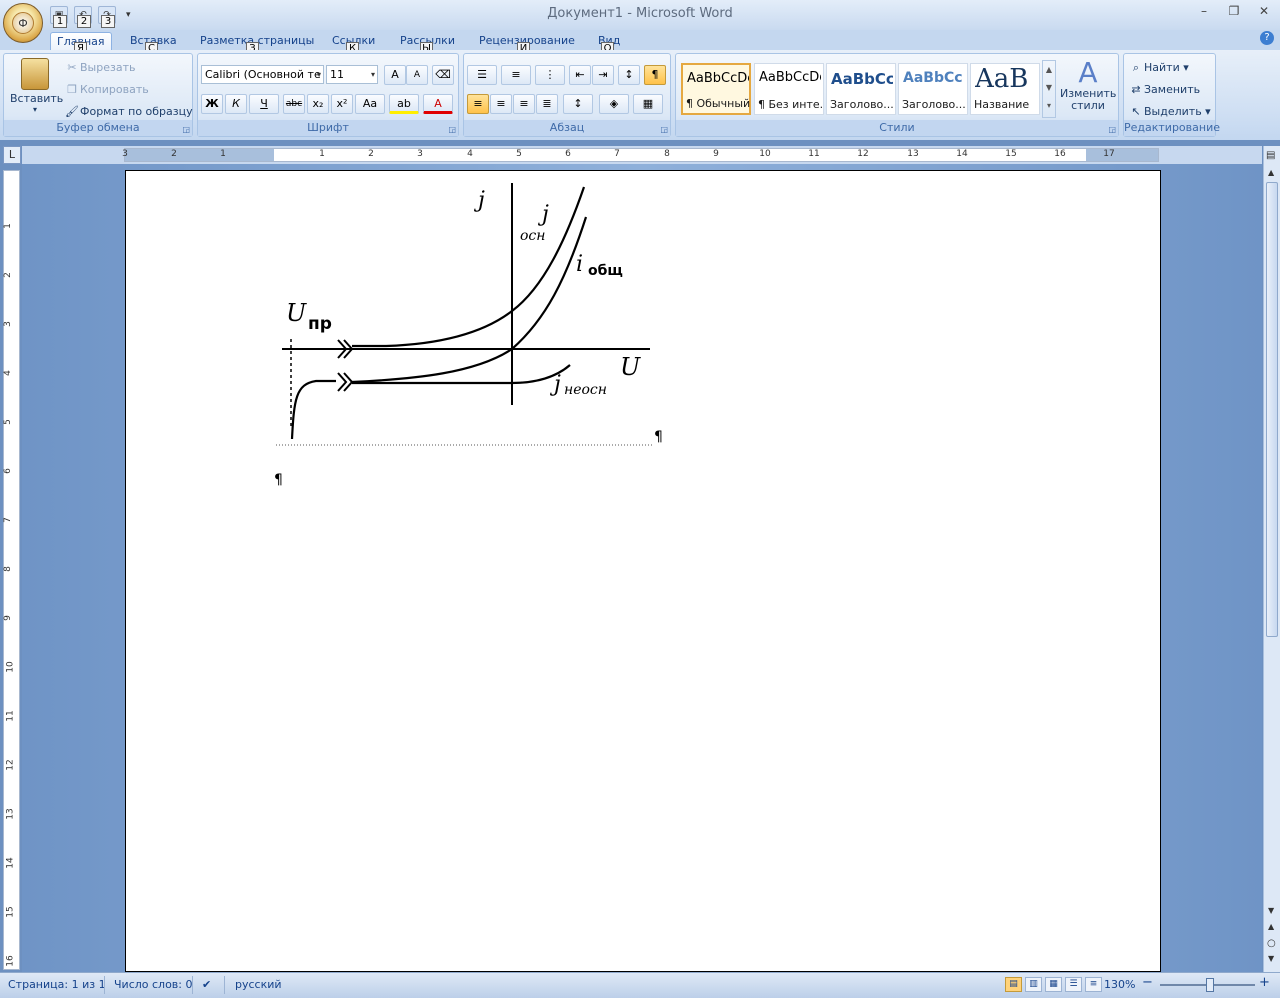 The image size is (1280, 998). What do you see at coordinates (395, 75) in the screenshot?
I see `grow-font-button: A` at bounding box center [395, 75].